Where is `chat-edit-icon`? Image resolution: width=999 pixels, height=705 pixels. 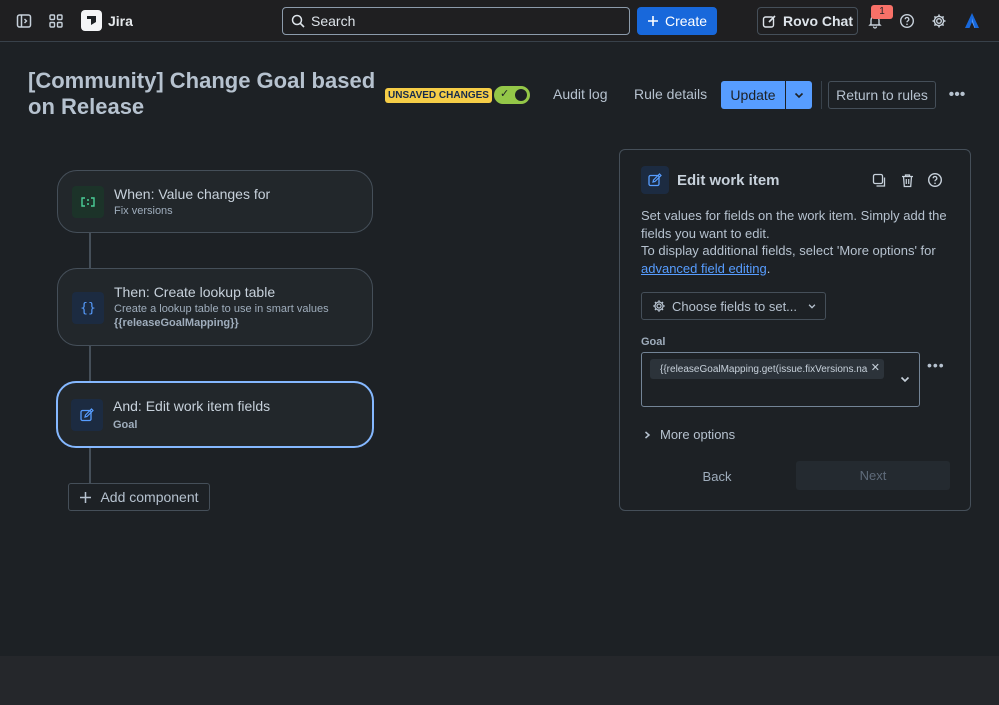 chat-edit-icon is located at coordinates (769, 21).